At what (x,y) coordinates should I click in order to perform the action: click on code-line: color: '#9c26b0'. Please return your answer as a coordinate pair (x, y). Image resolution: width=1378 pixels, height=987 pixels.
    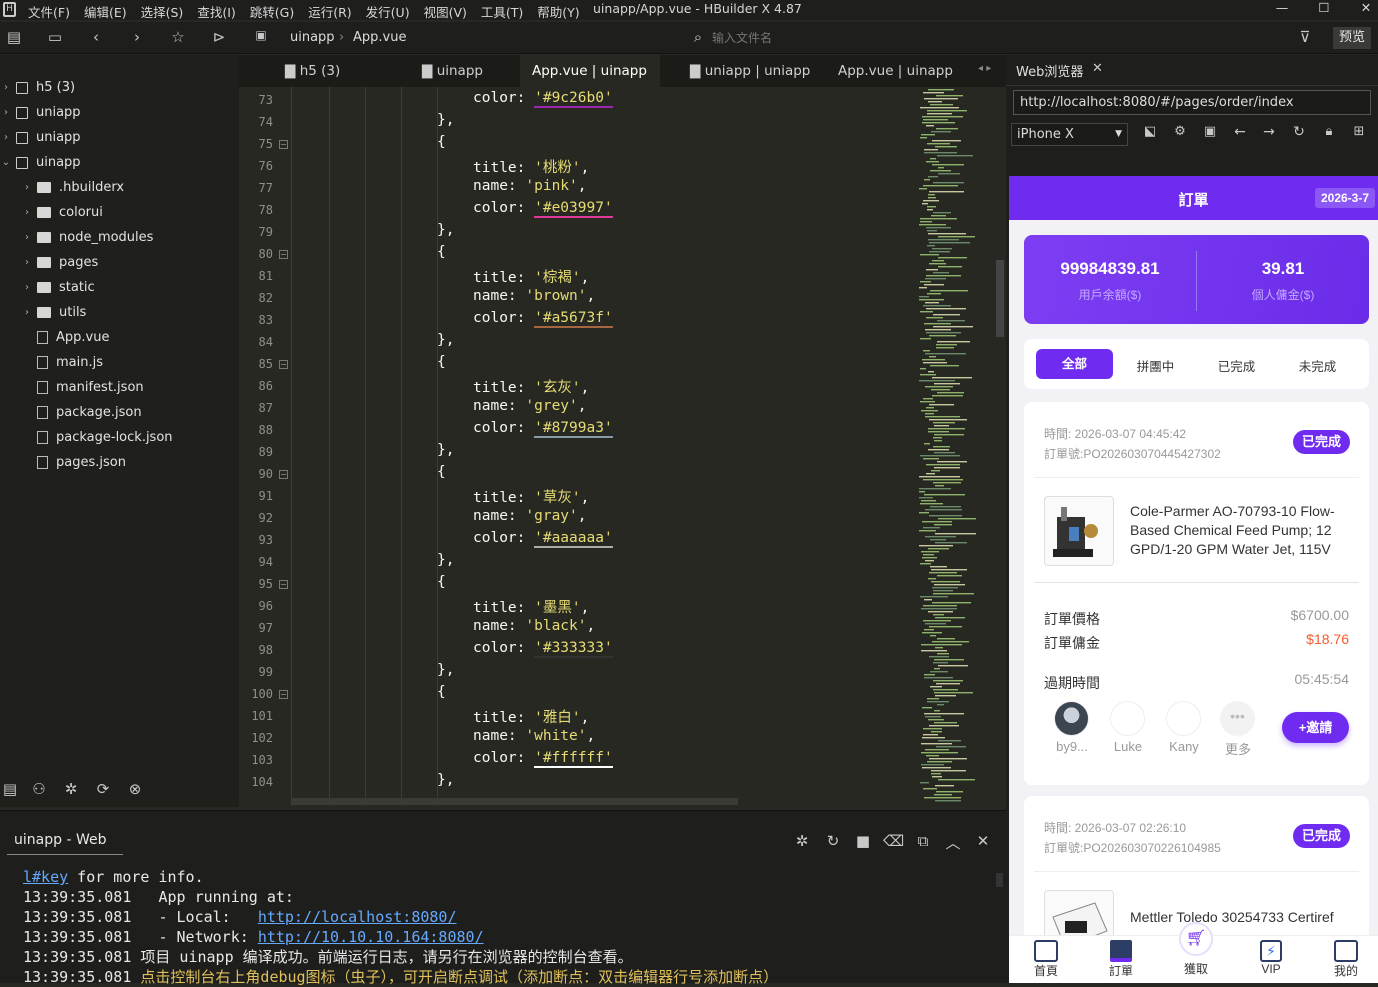
    Looking at the image, I should click on (543, 99).